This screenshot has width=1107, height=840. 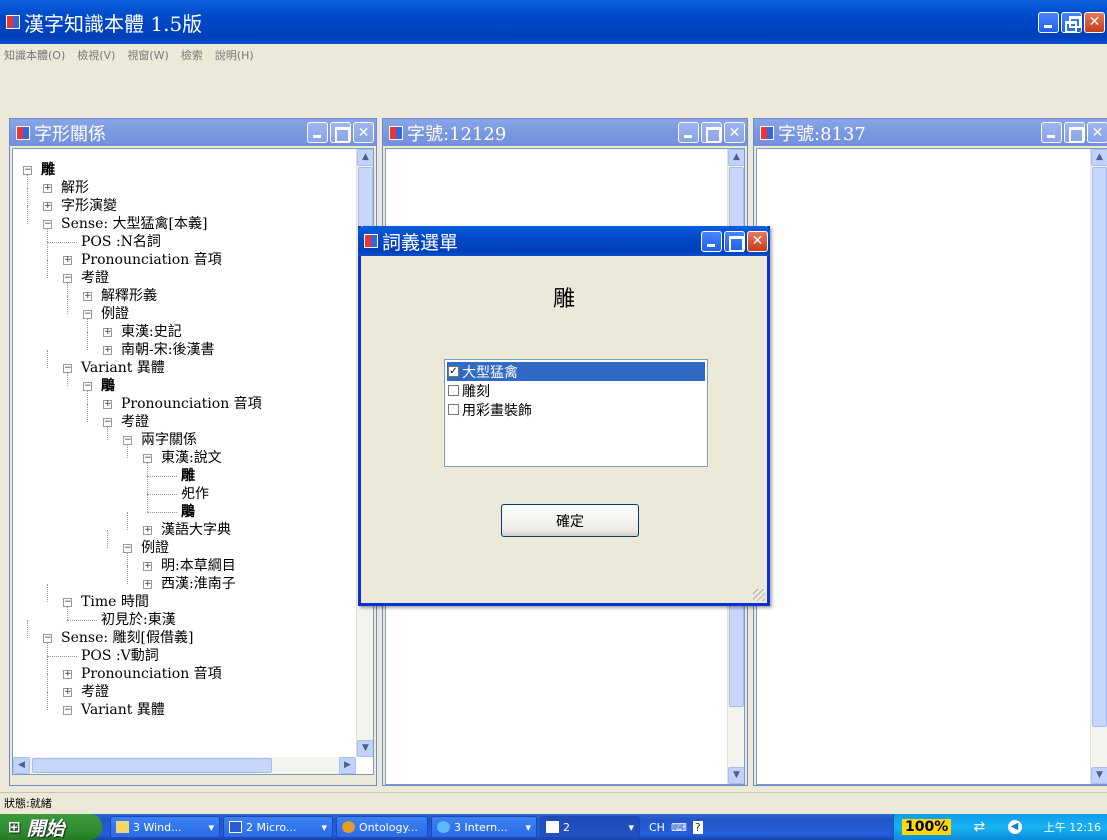 What do you see at coordinates (89, 206) in the screenshot?
I see `tree-node-label: 字形演變` at bounding box center [89, 206].